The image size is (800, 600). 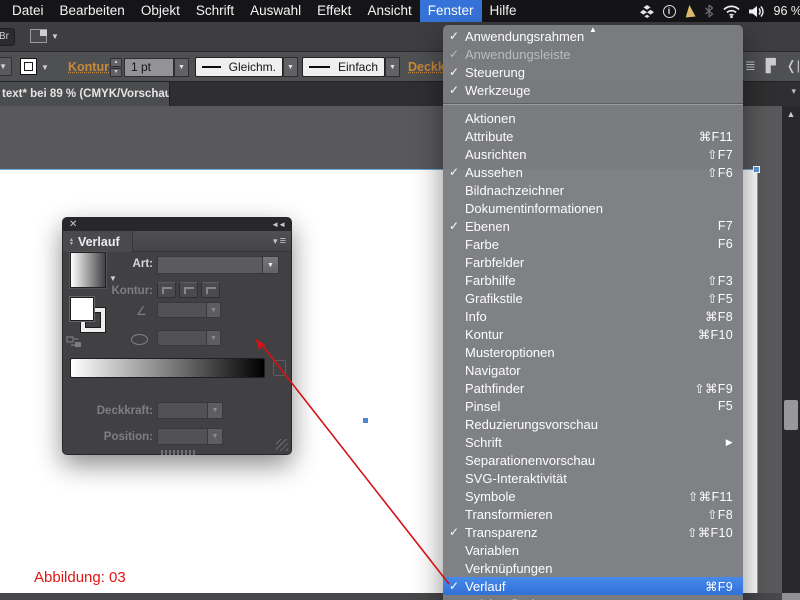 I want to click on scroll-up-icon: ▲, so click(x=791, y=114).